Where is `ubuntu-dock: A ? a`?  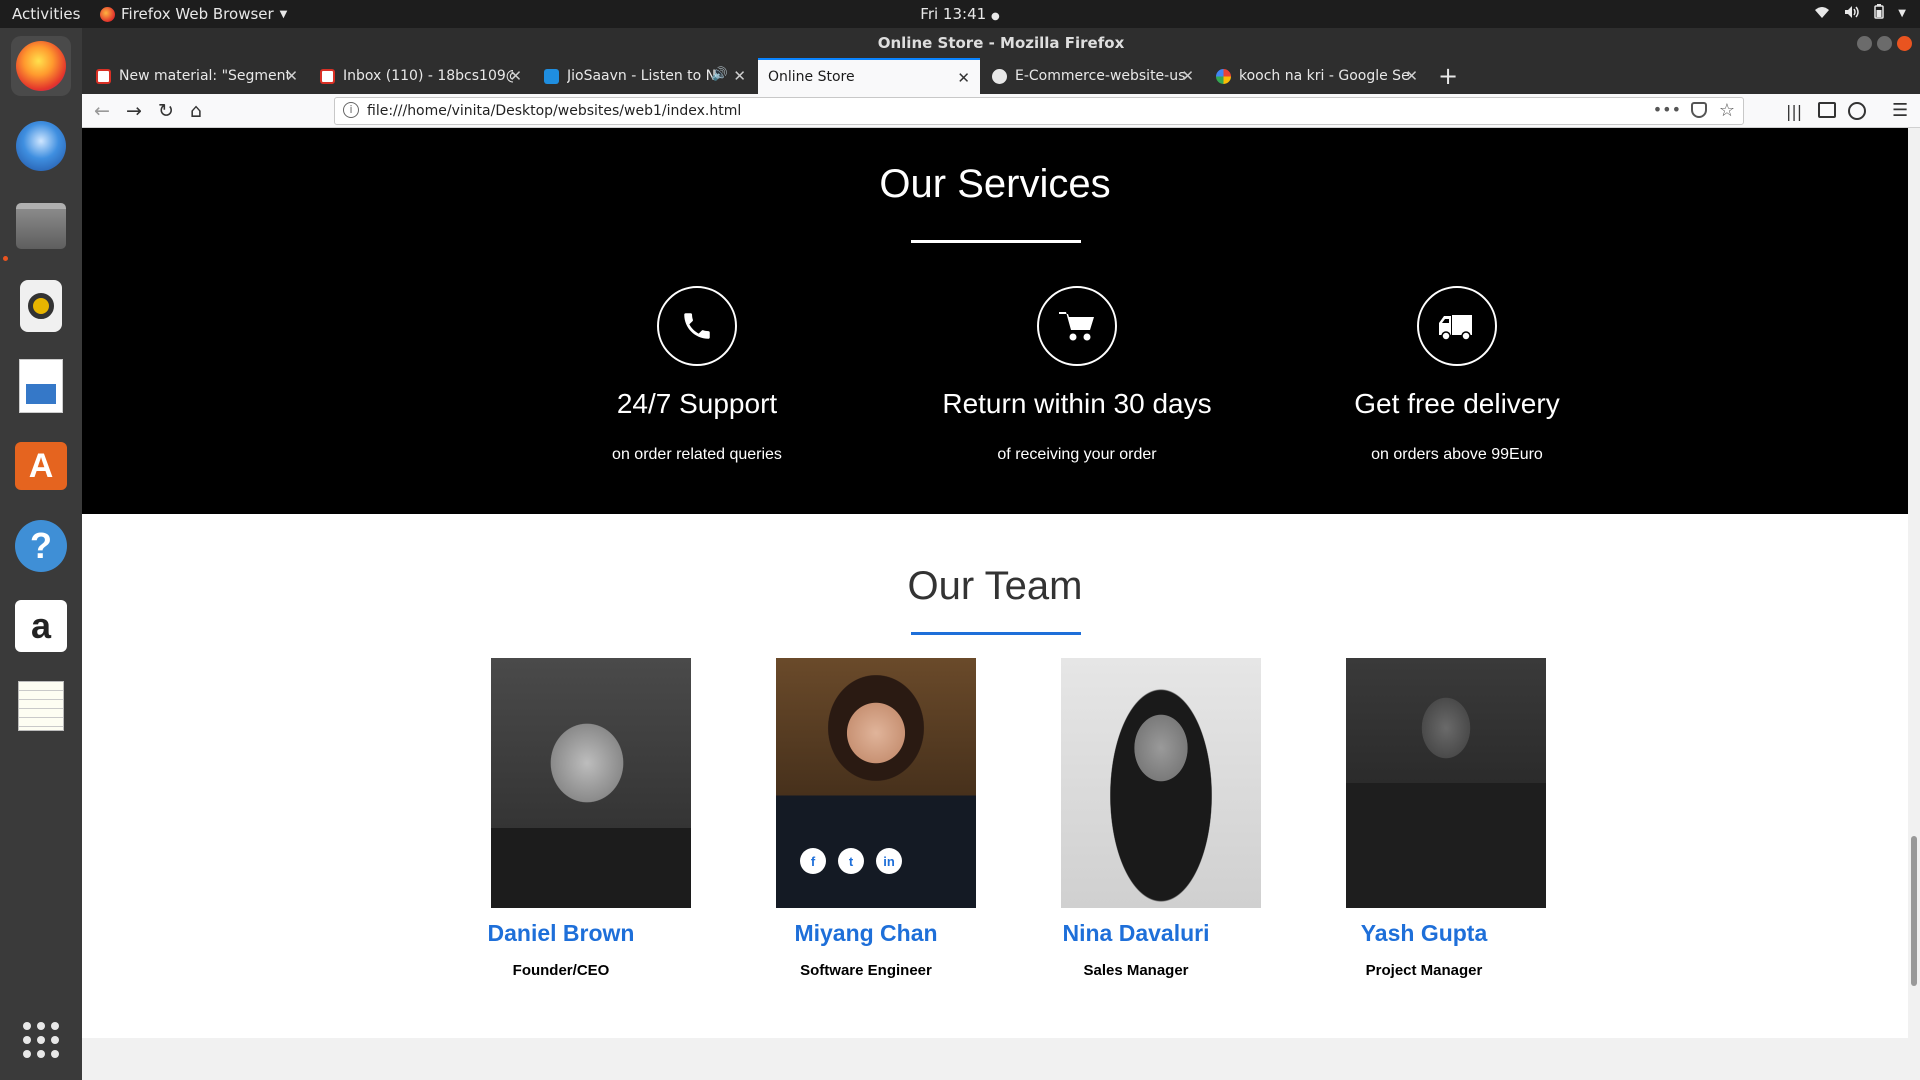 ubuntu-dock: A ? a is located at coordinates (41, 554).